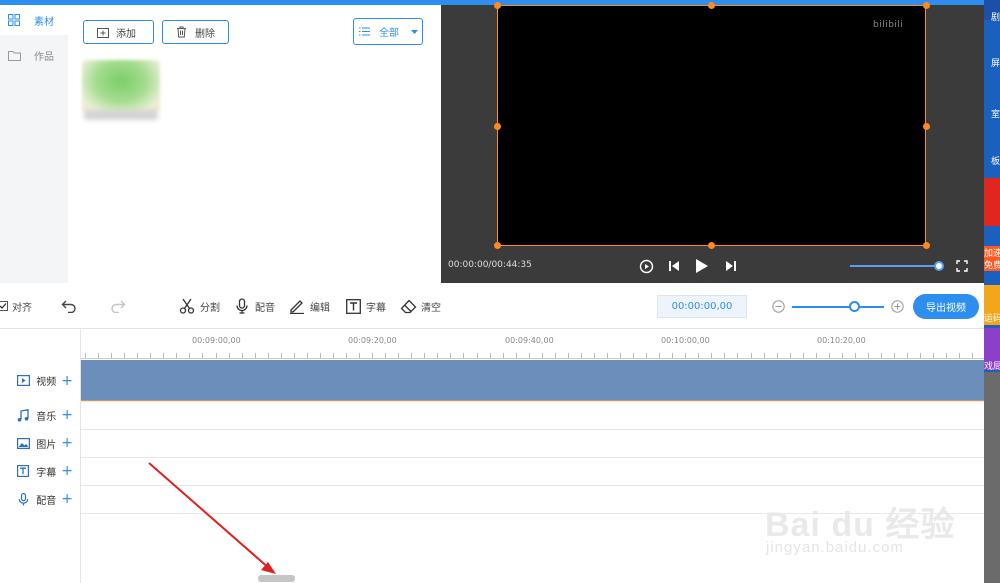  What do you see at coordinates (44, 22) in the screenshot?
I see `sidebar-item-label: 素材` at bounding box center [44, 22].